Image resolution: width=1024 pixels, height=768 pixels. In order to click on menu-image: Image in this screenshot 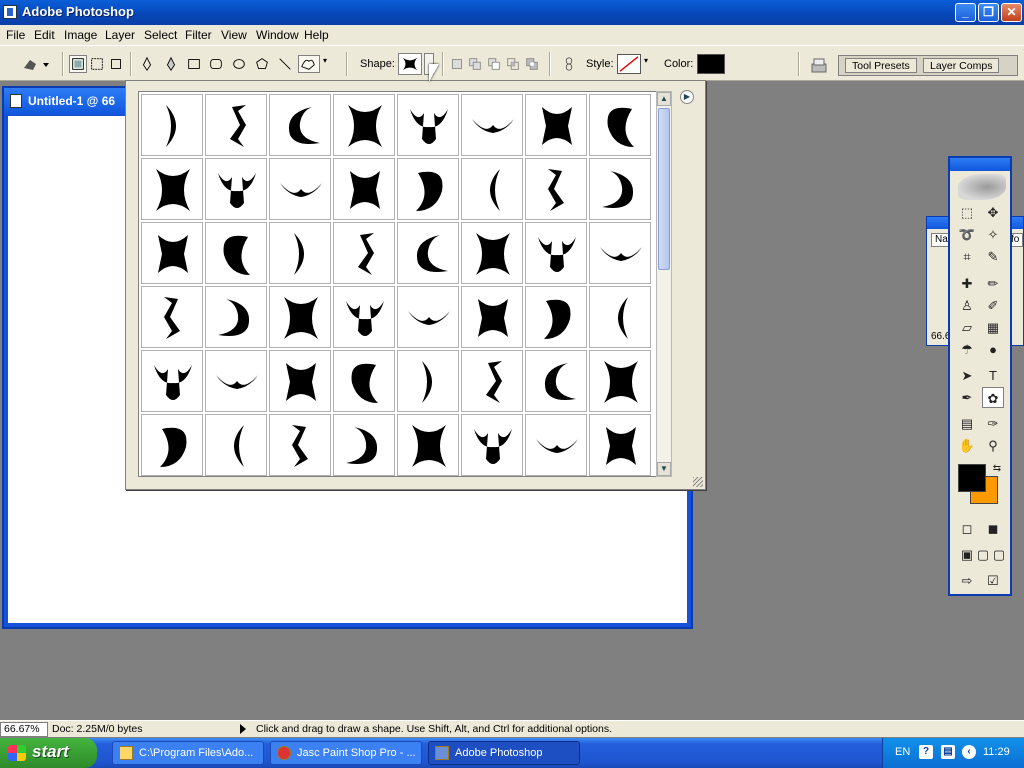, I will do `click(80, 35)`.